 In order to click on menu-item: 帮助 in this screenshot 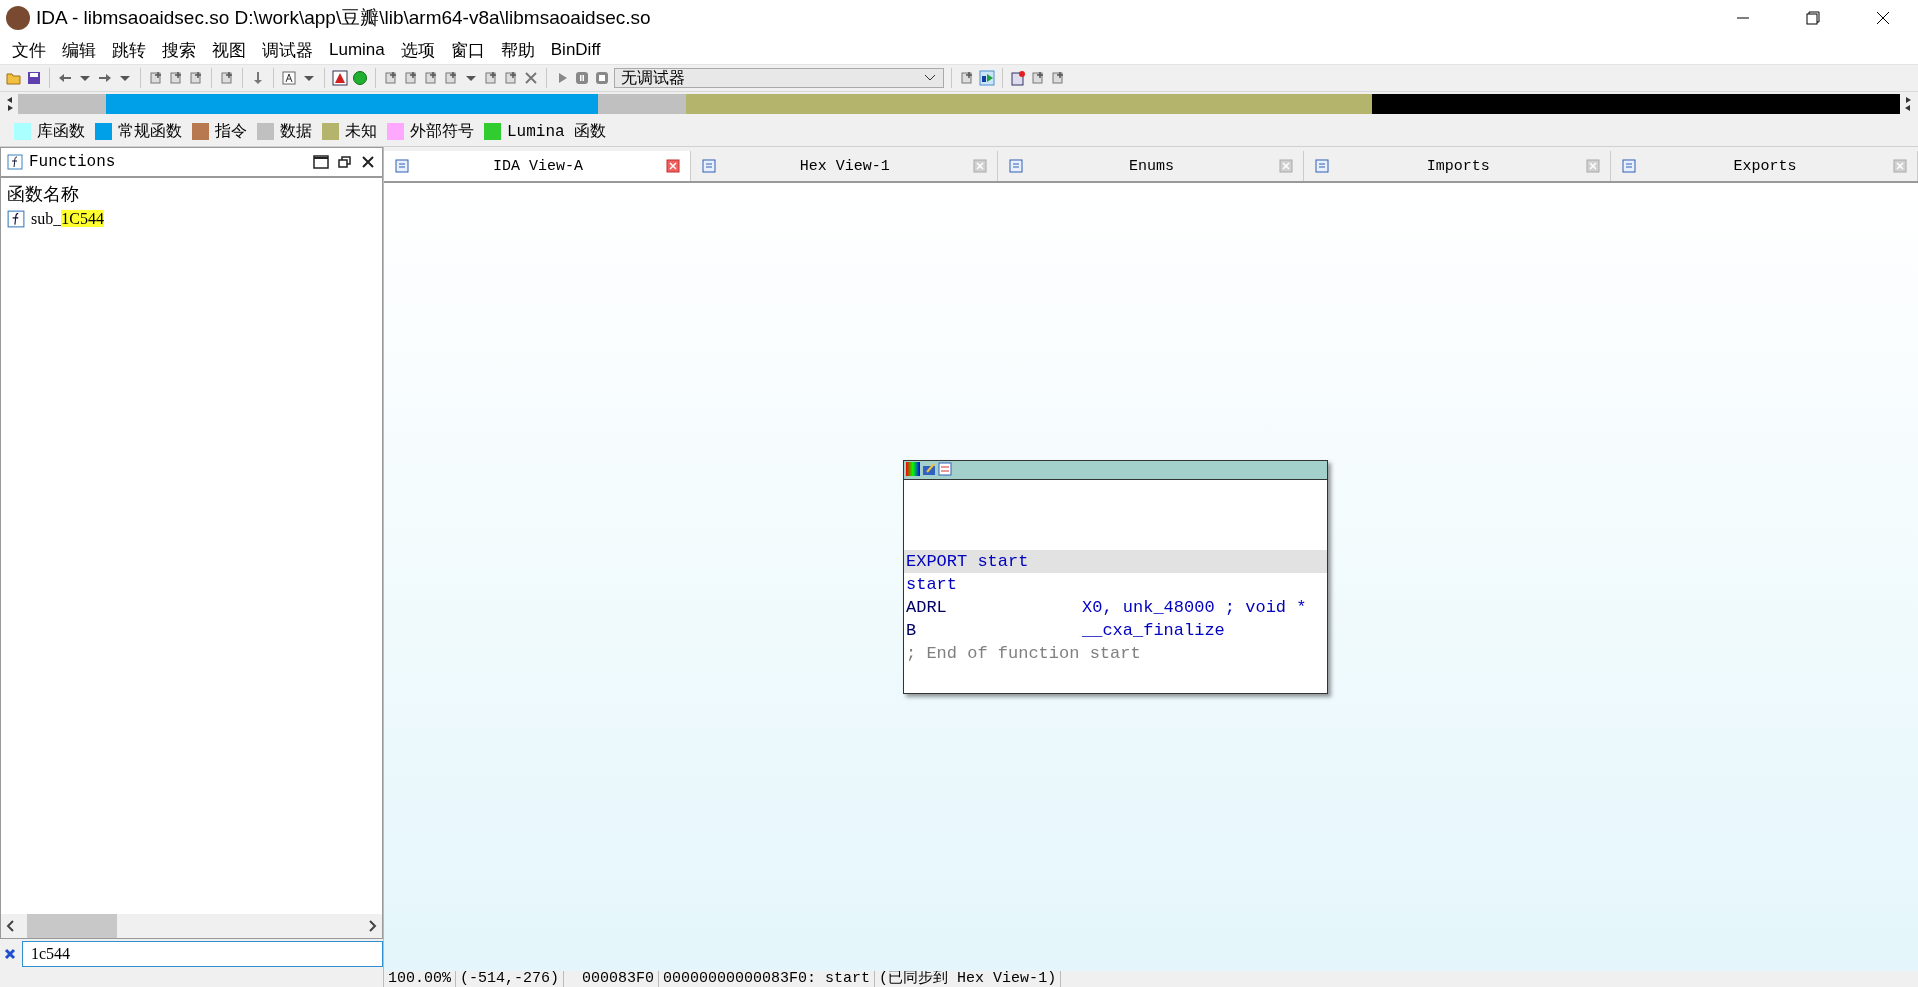, I will do `click(517, 50)`.